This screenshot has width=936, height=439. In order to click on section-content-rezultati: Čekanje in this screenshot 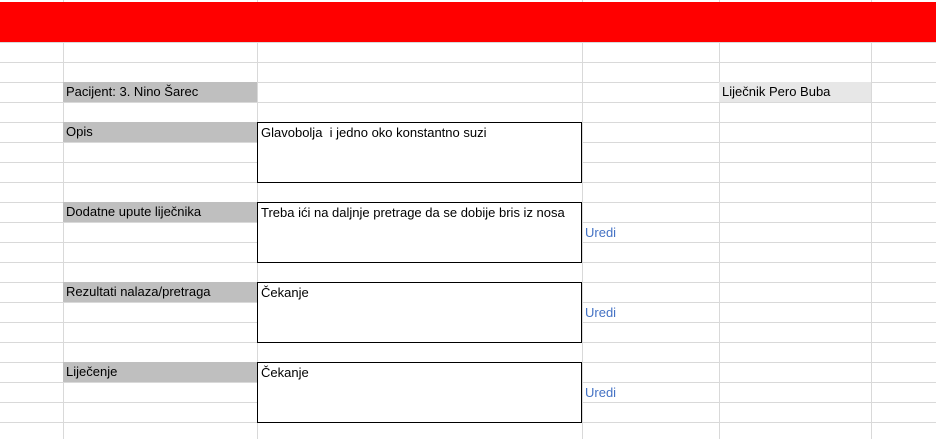, I will do `click(419, 312)`.